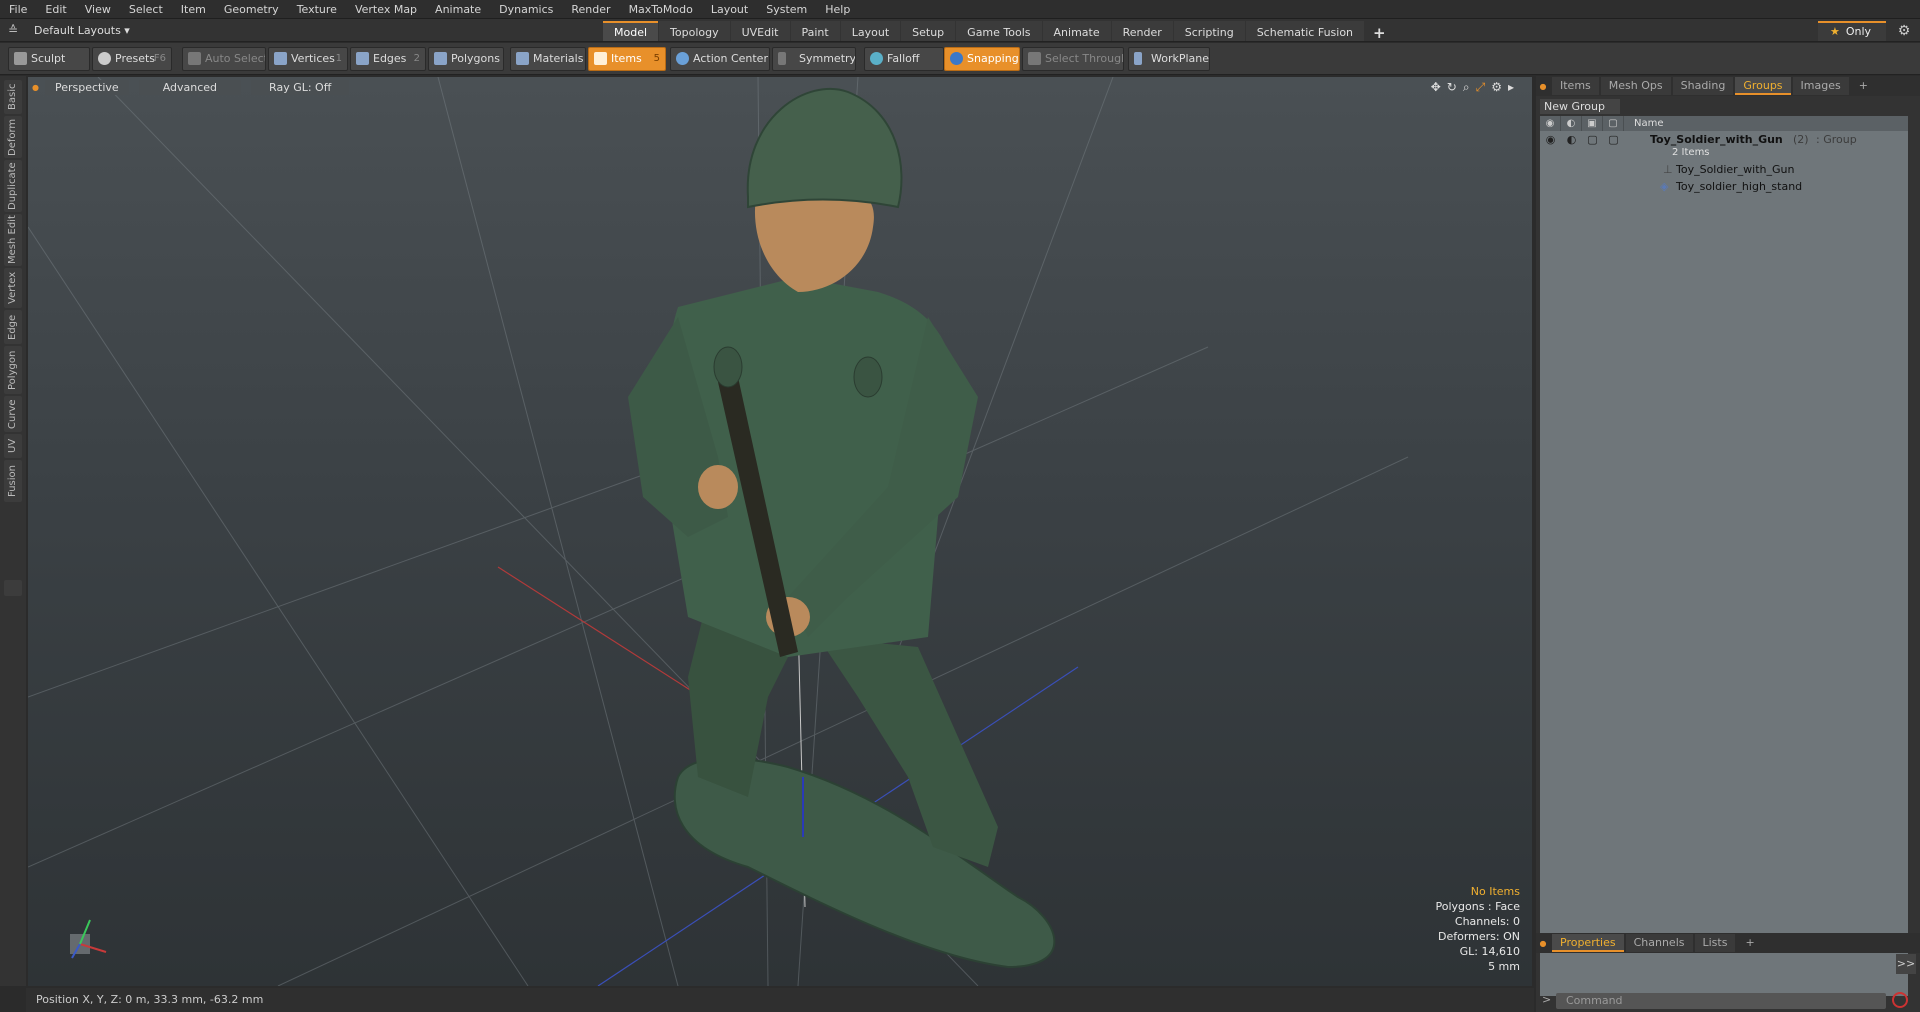 Image resolution: width=1920 pixels, height=1012 pixels. Describe the element at coordinates (193, 9) in the screenshot. I see `menu-item: Item` at that location.